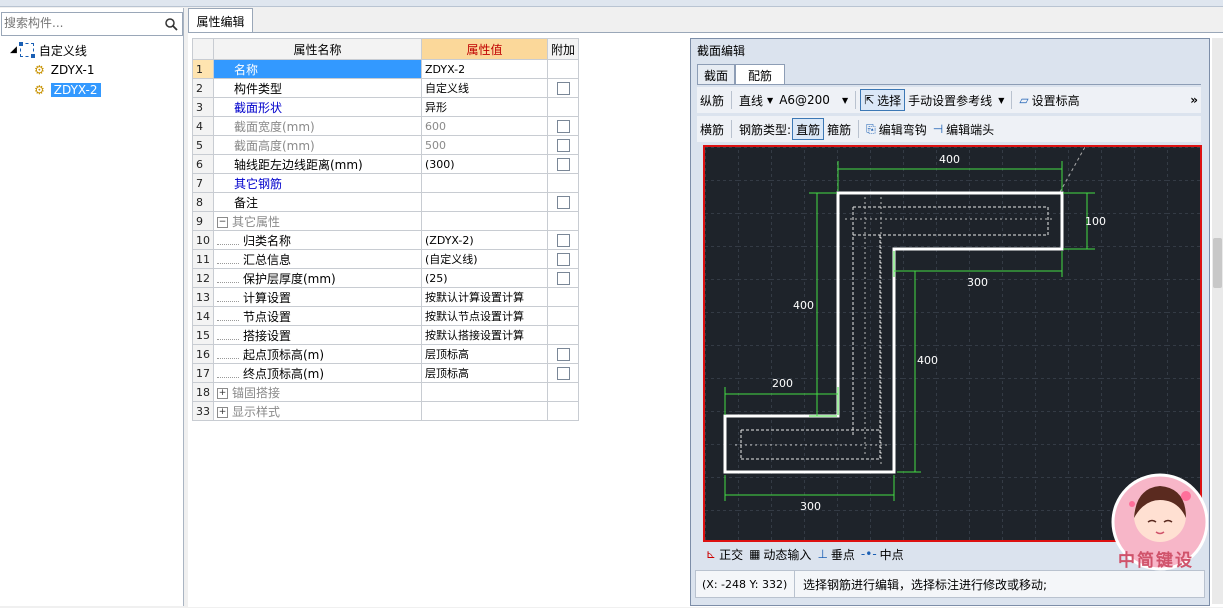 This screenshot has width=1223, height=608. I want to click on property-name-cell: 备注, so click(317, 202).